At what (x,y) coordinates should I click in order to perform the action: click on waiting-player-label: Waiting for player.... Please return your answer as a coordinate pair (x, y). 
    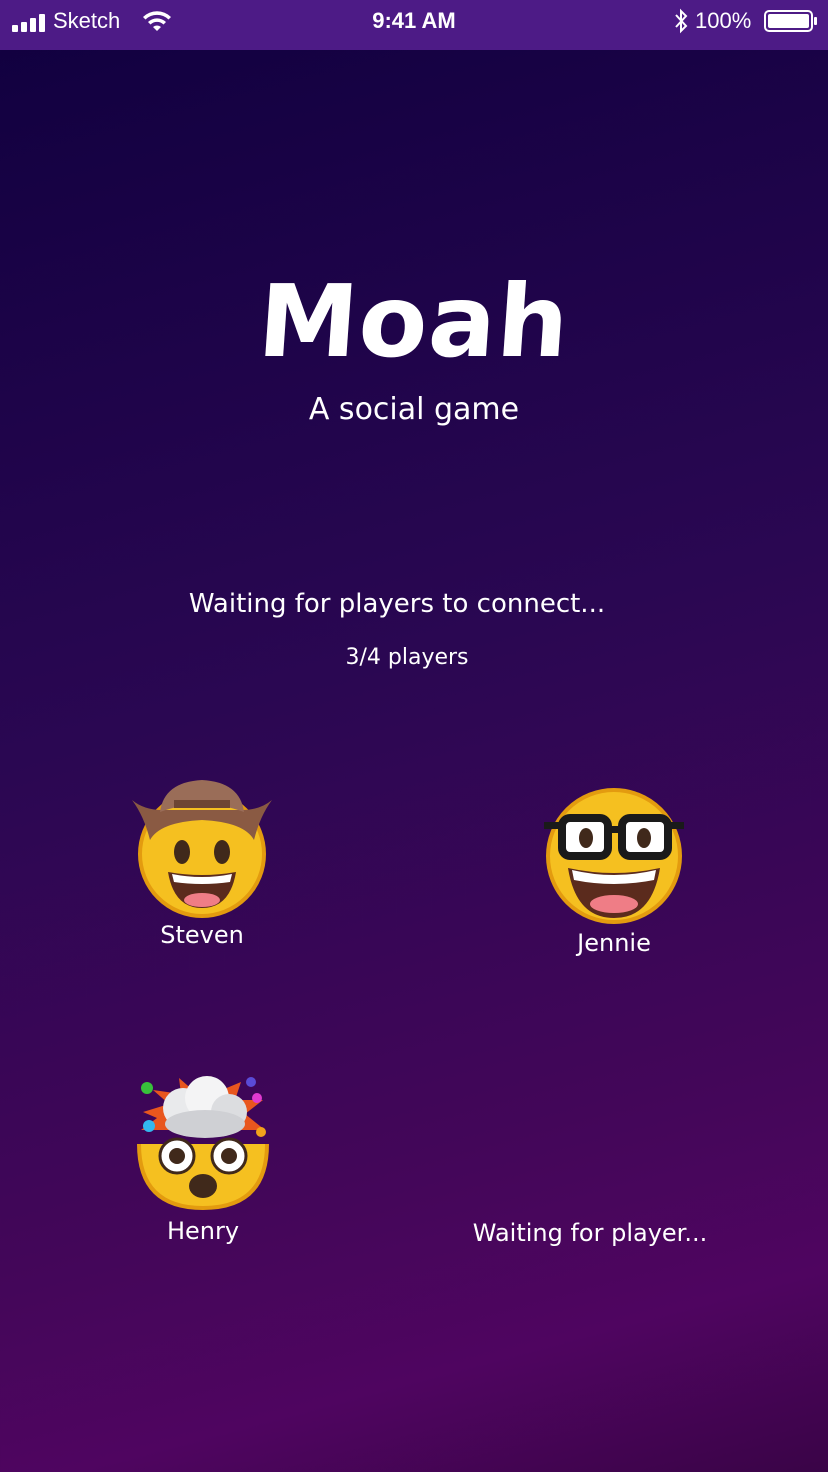
    Looking at the image, I should click on (590, 1233).